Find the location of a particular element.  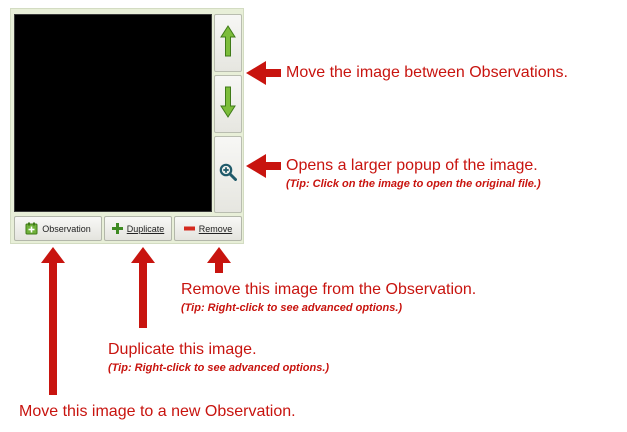

callout-new-observation: Move this image to a new Observation. is located at coordinates (157, 412).